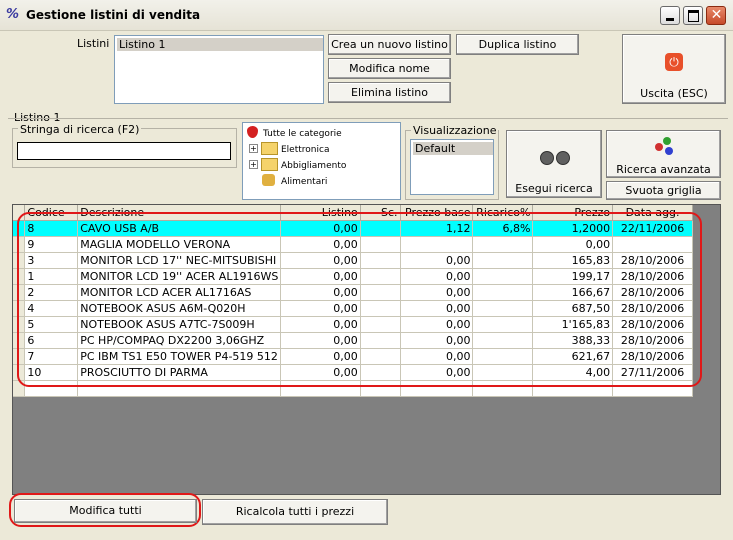 Image resolution: width=733 pixels, height=540 pixels. I want to click on maximize-button, so click(693, 15).